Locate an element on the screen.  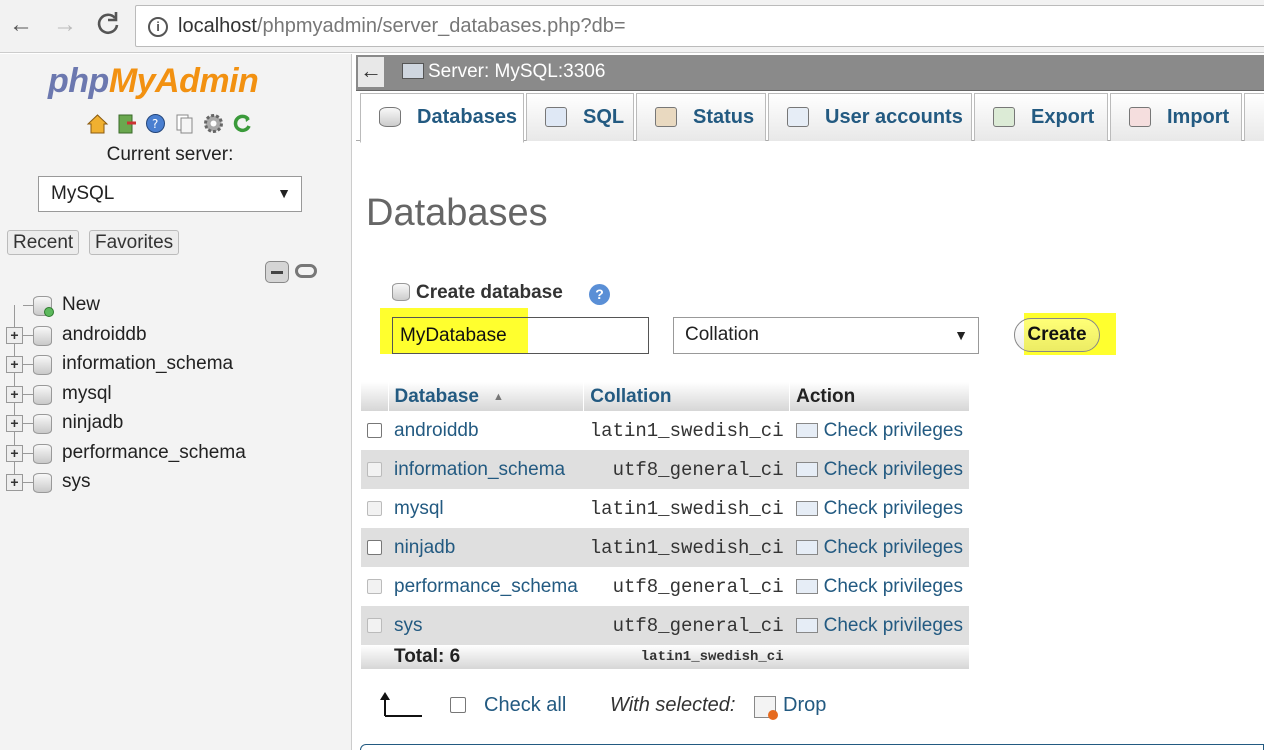
database-name-link: sys is located at coordinates (486, 625).